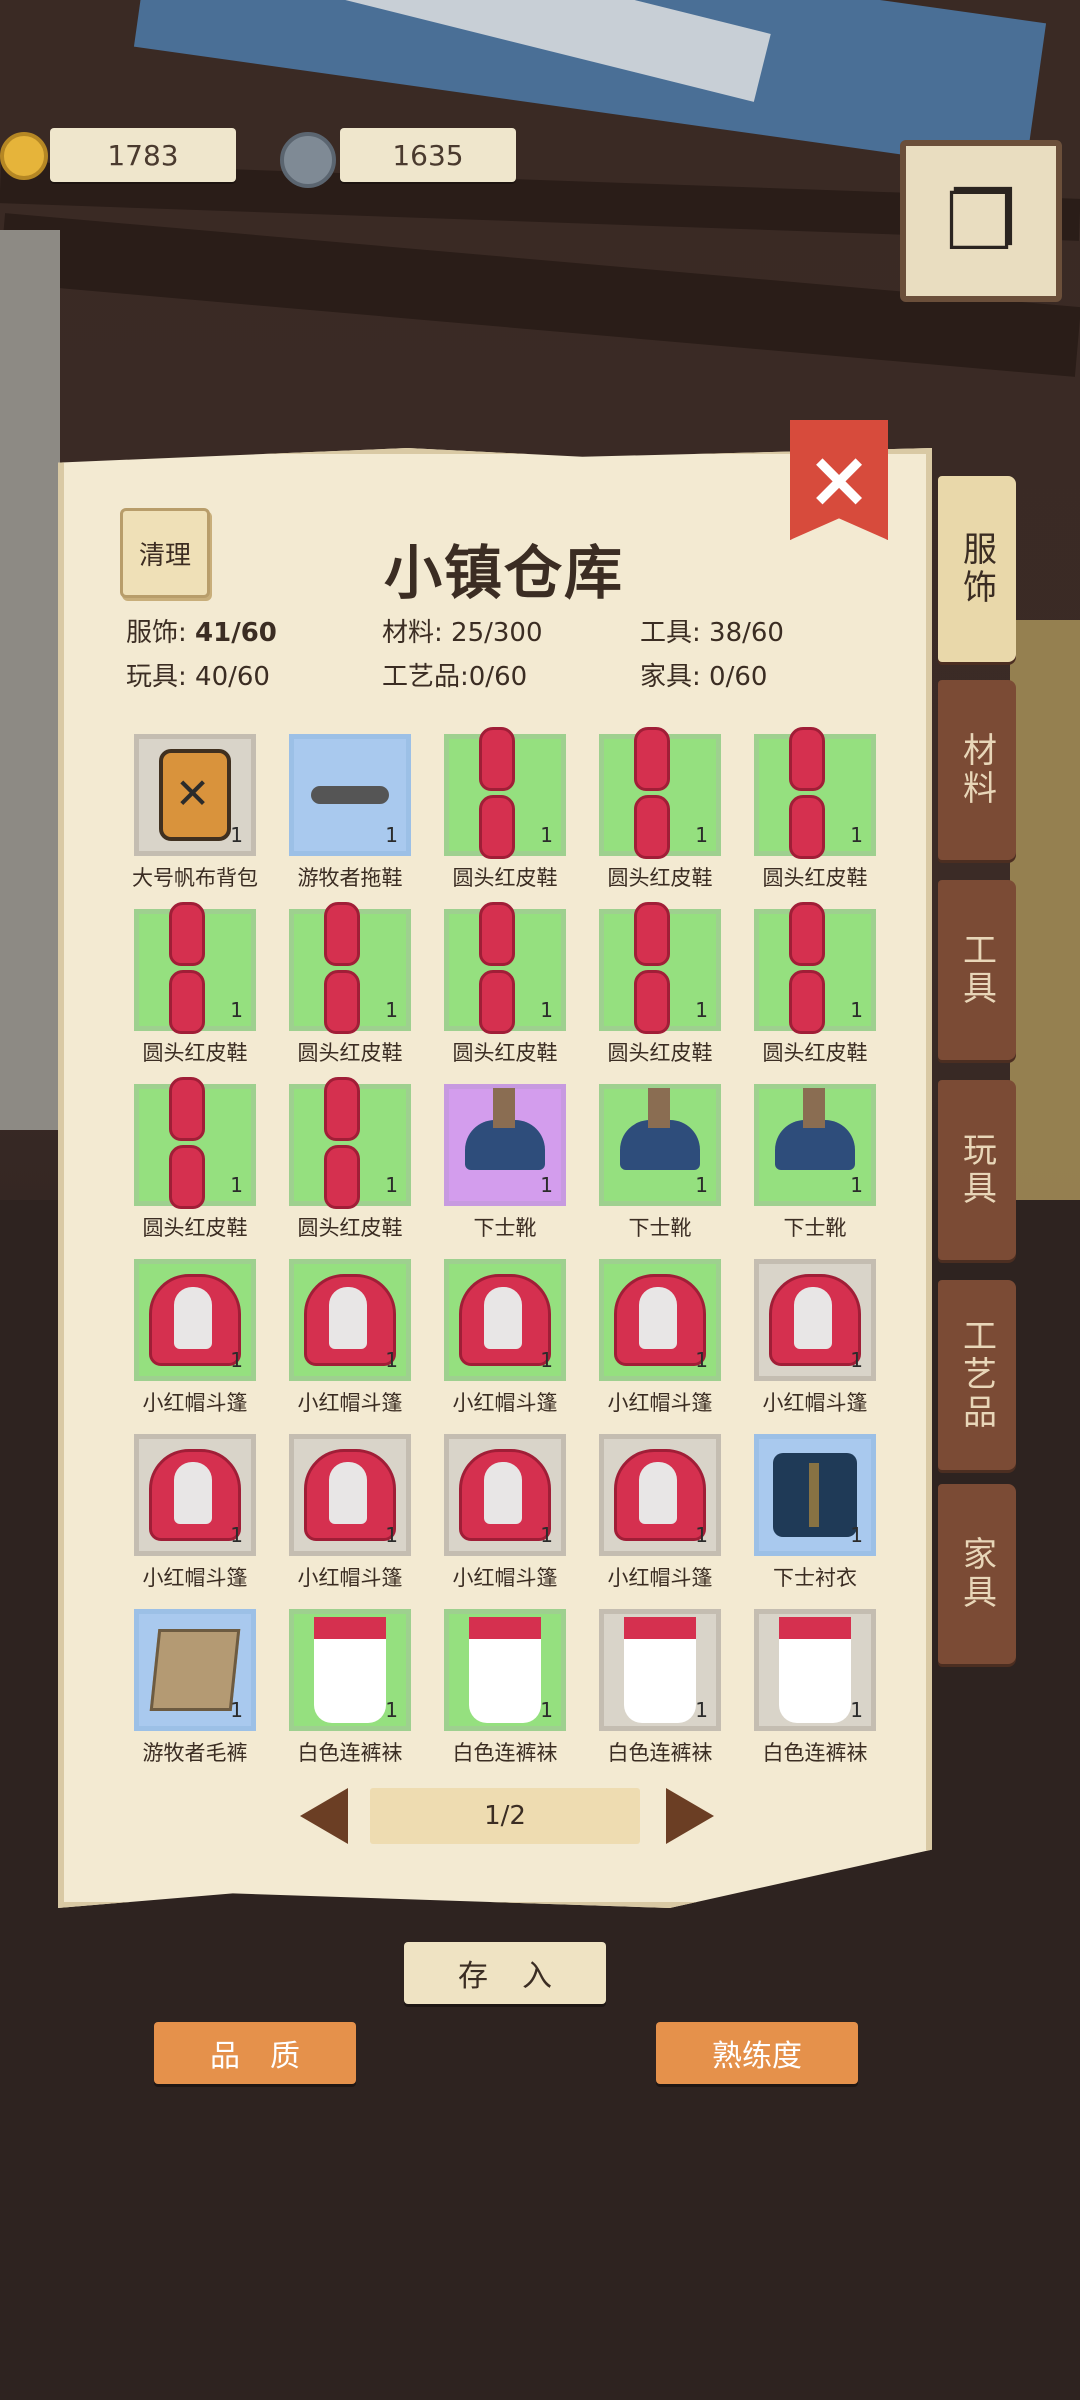  I want to click on tab-crafts: 工艺品, so click(977, 1375).